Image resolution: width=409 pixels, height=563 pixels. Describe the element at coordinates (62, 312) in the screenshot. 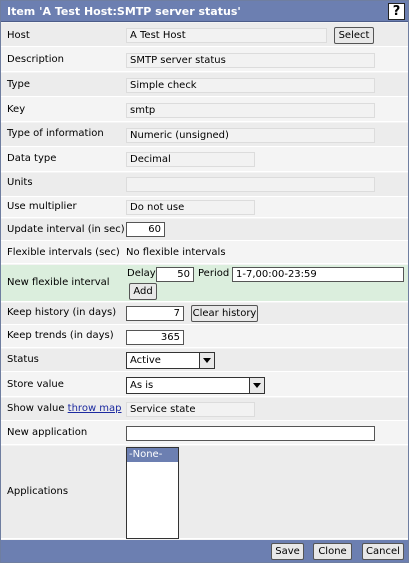

I see `keep-history-label: Keep history (in days)` at that location.